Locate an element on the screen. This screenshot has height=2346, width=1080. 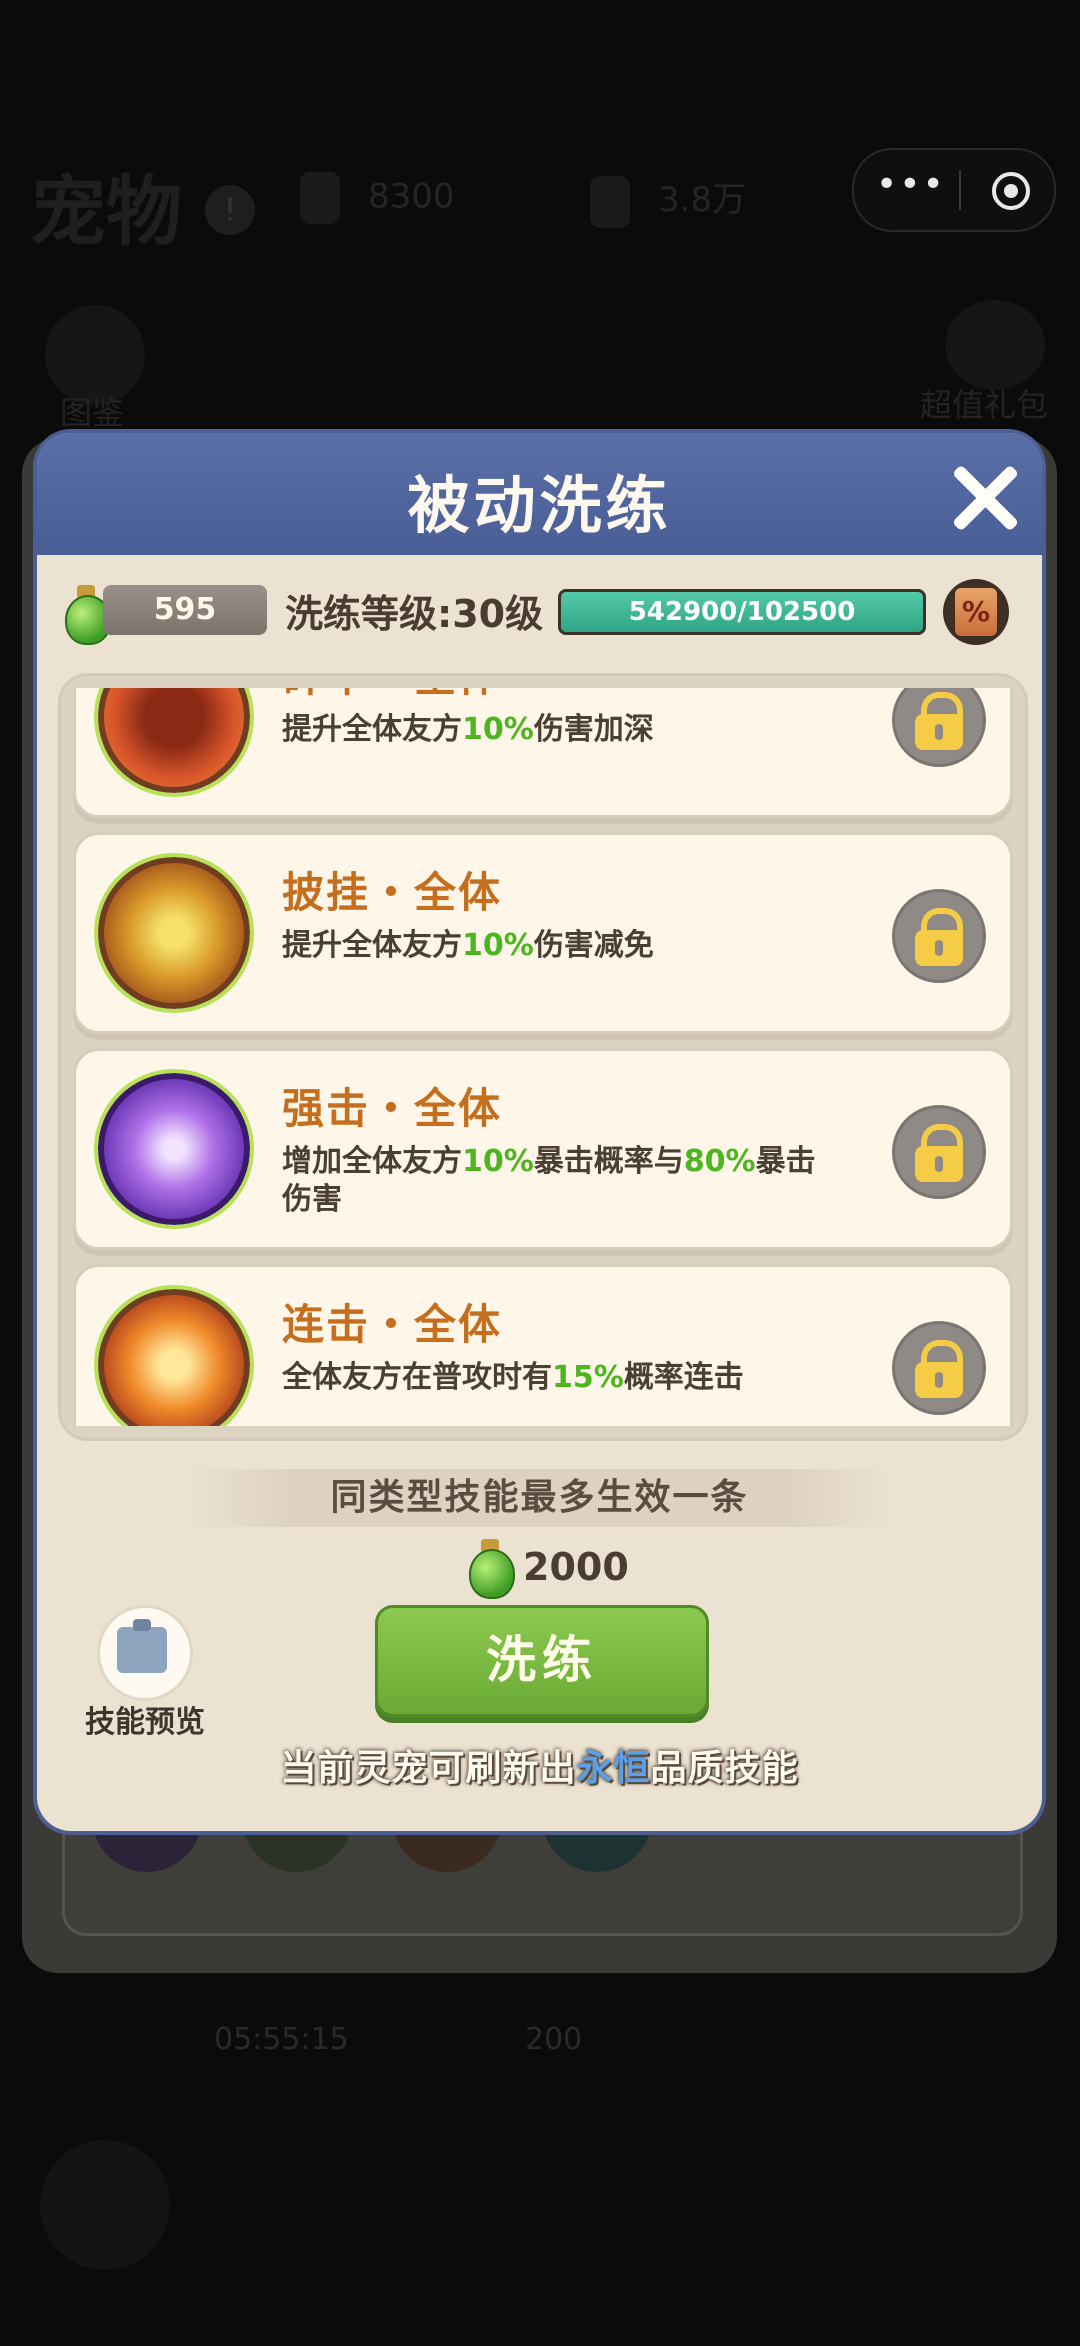
combo-icon is located at coordinates (174, 1355).